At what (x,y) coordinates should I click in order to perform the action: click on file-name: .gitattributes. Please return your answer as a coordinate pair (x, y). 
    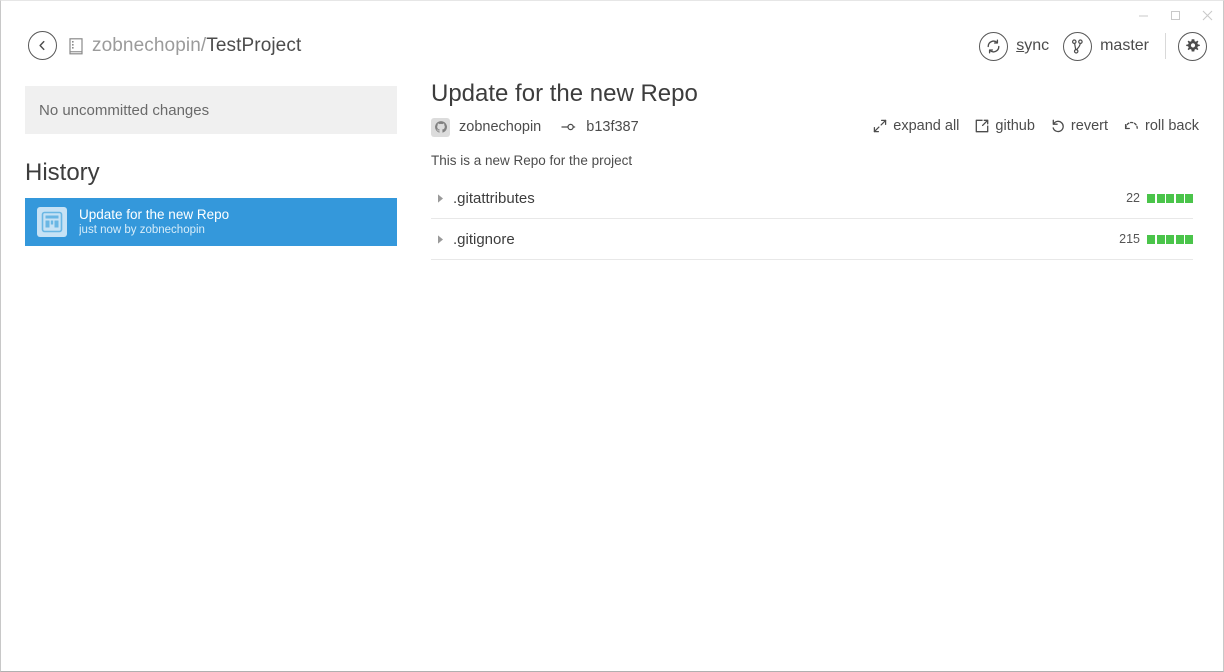
    Looking at the image, I should click on (494, 198).